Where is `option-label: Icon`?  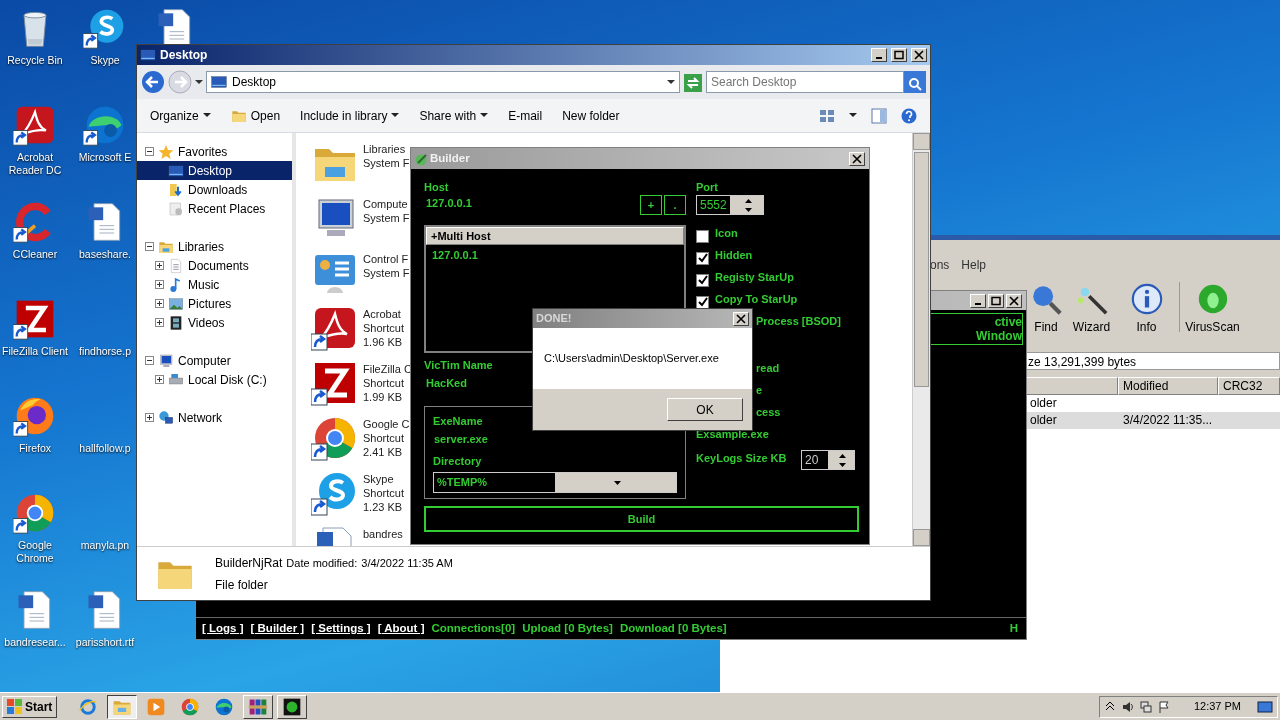
option-label: Icon is located at coordinates (726, 233).